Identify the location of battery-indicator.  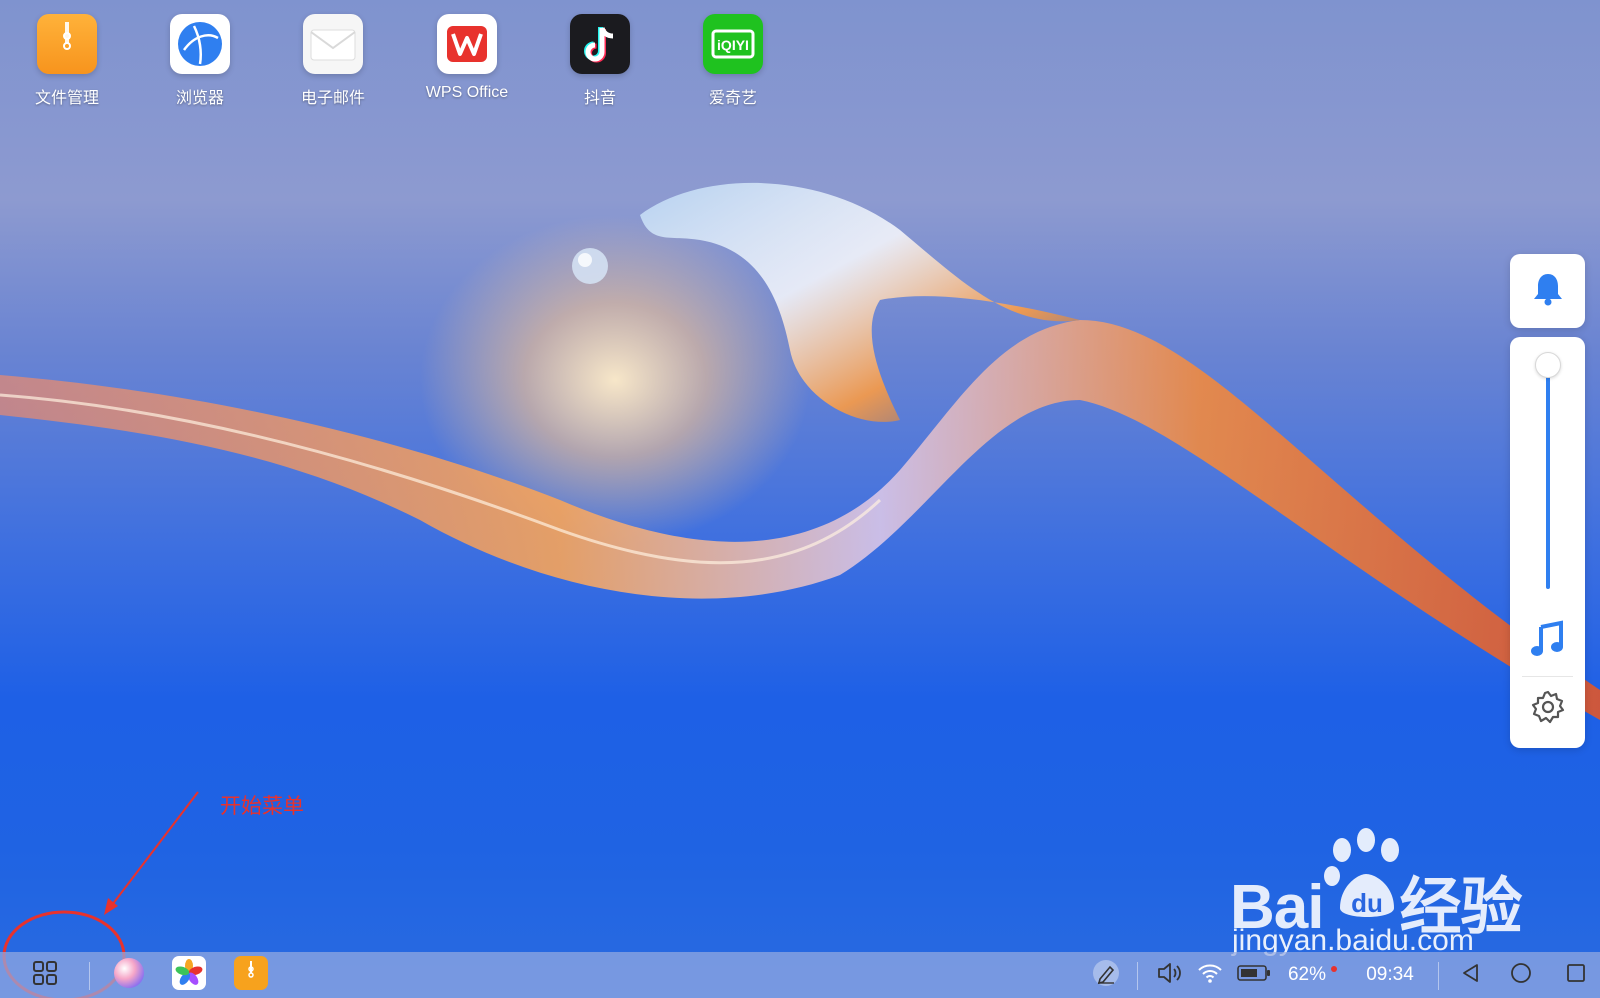
(1254, 975).